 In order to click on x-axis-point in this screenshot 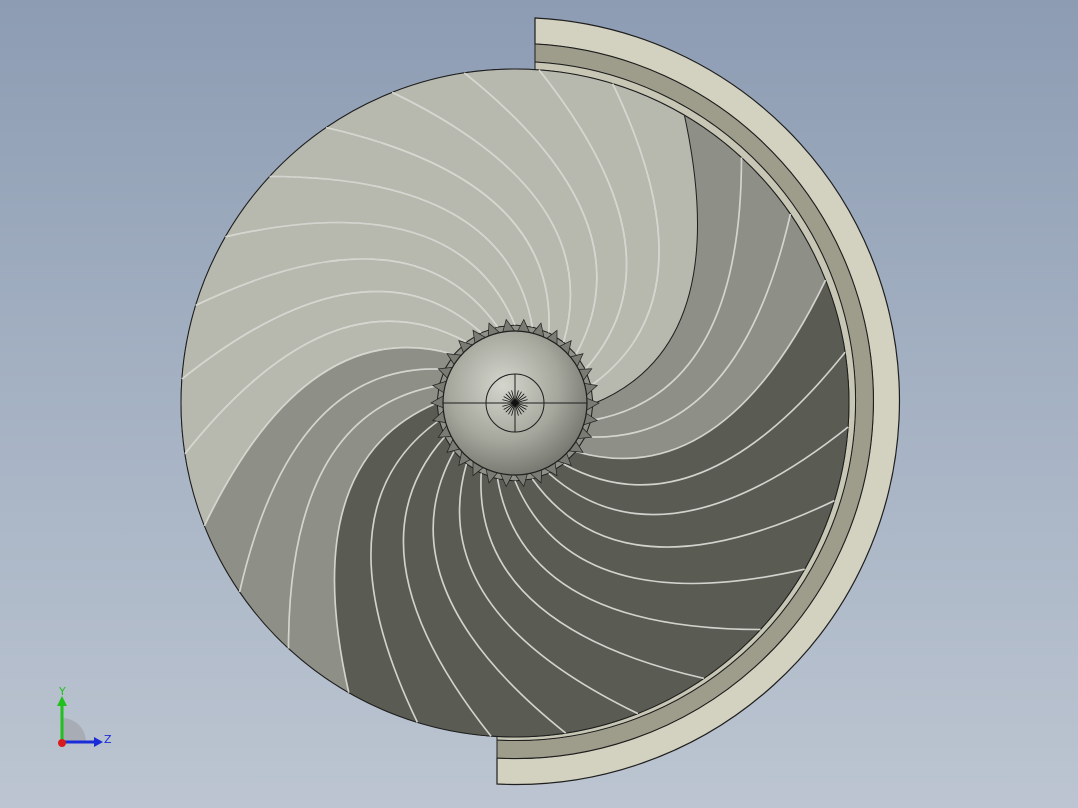, I will do `click(62, 743)`.